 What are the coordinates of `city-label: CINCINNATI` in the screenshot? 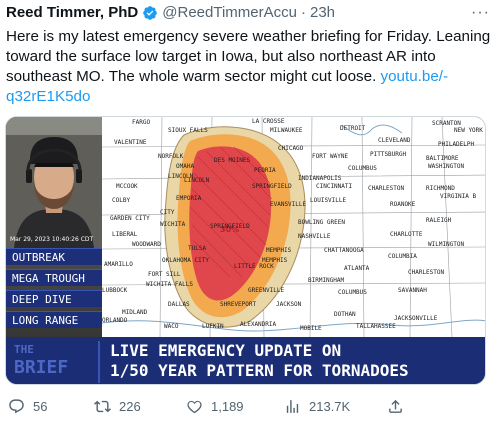 It's located at (334, 186).